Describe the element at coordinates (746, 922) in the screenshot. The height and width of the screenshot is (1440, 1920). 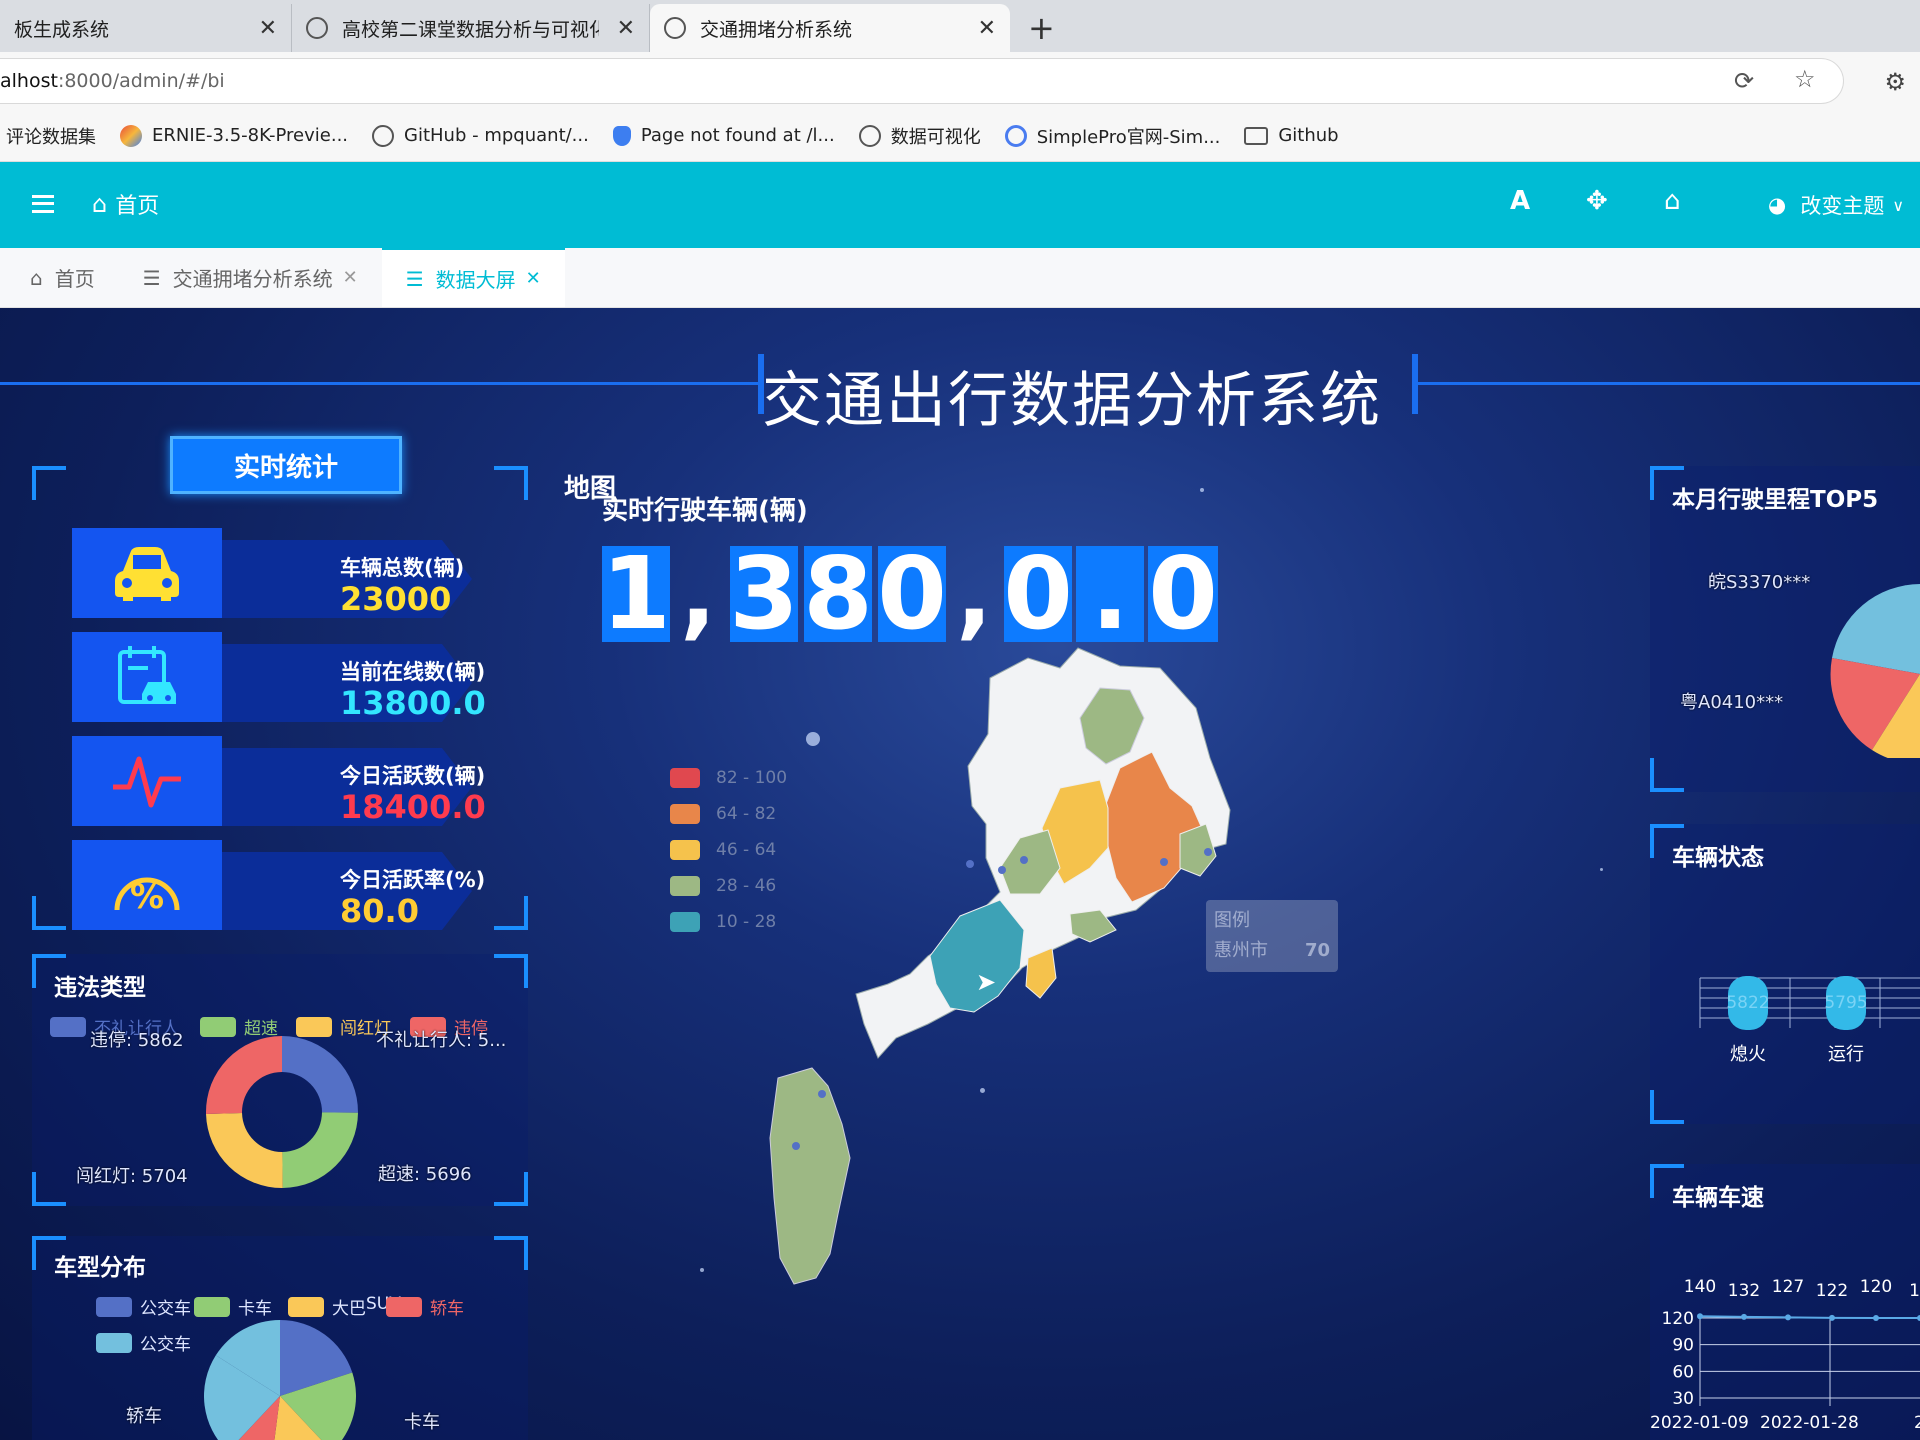
I see `visualmap-label: 10 - 28` at that location.